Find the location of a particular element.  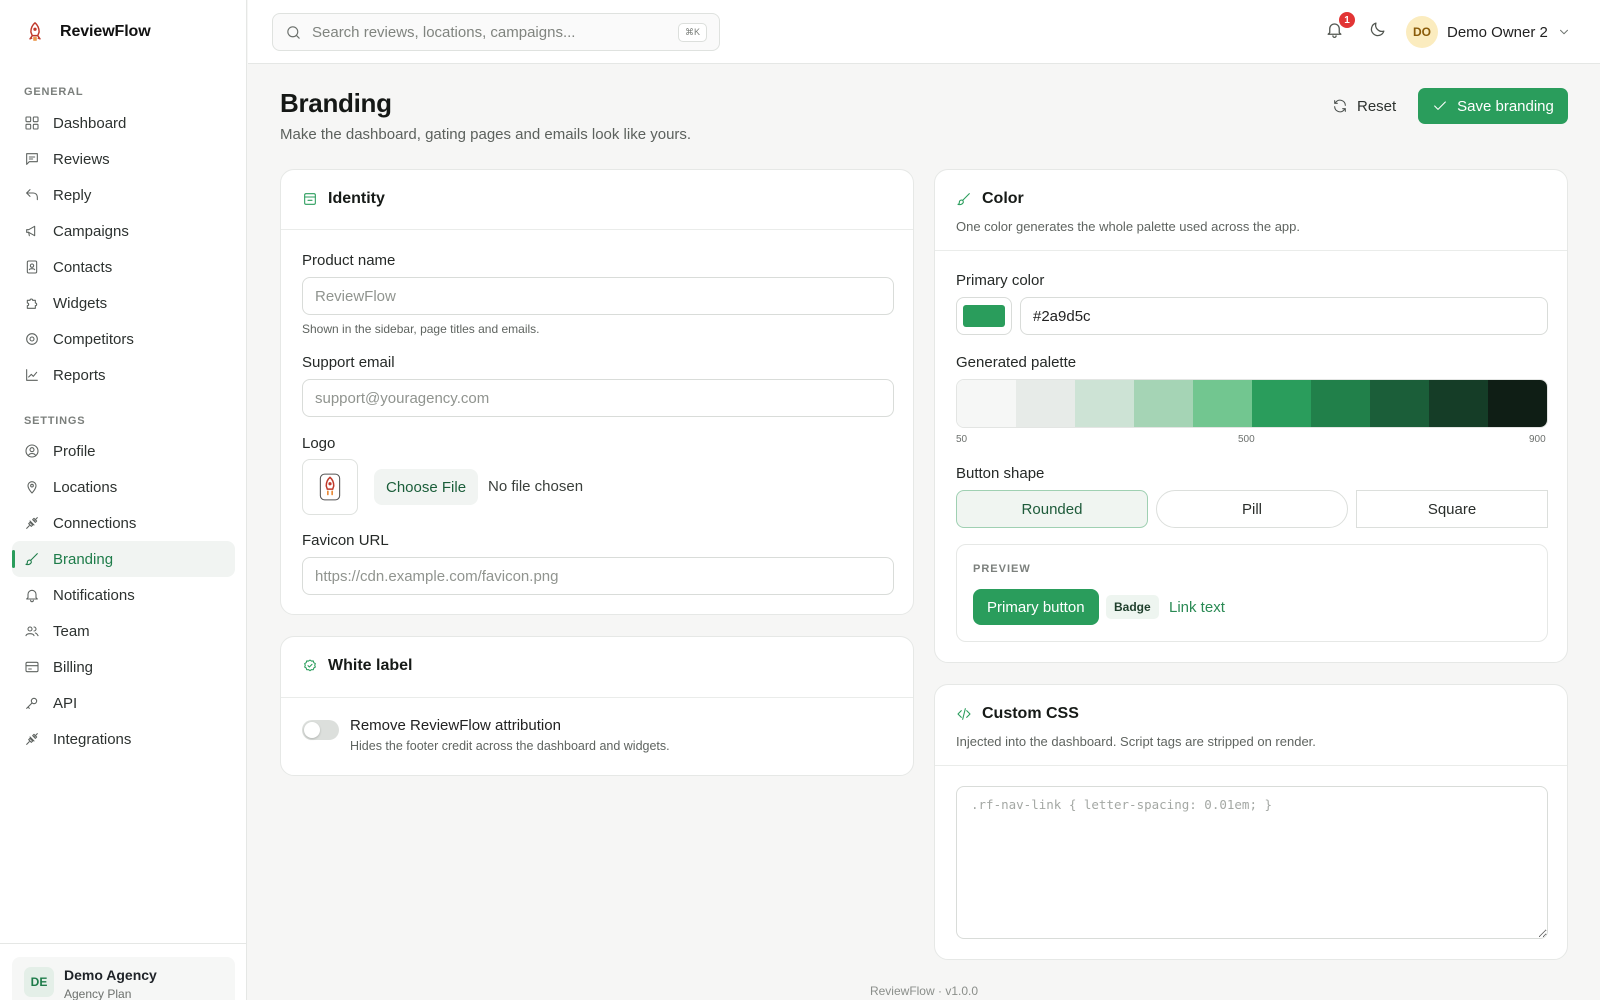

user-menu: DO Demo Owner 2 is located at coordinates (1488, 32).